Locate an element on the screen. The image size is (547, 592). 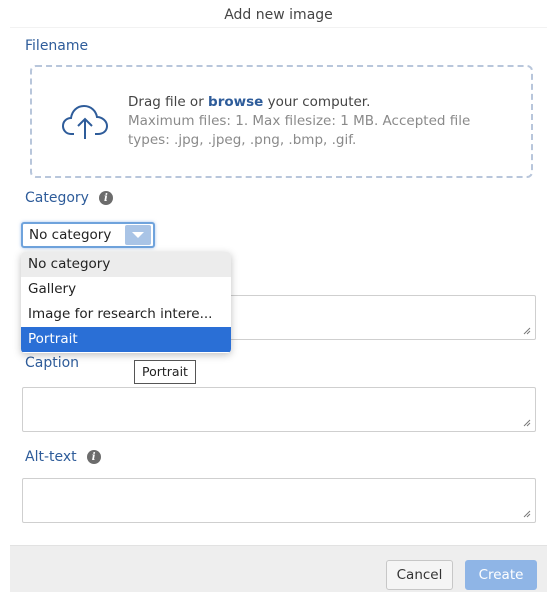
category-select-value: No category is located at coordinates (70, 235).